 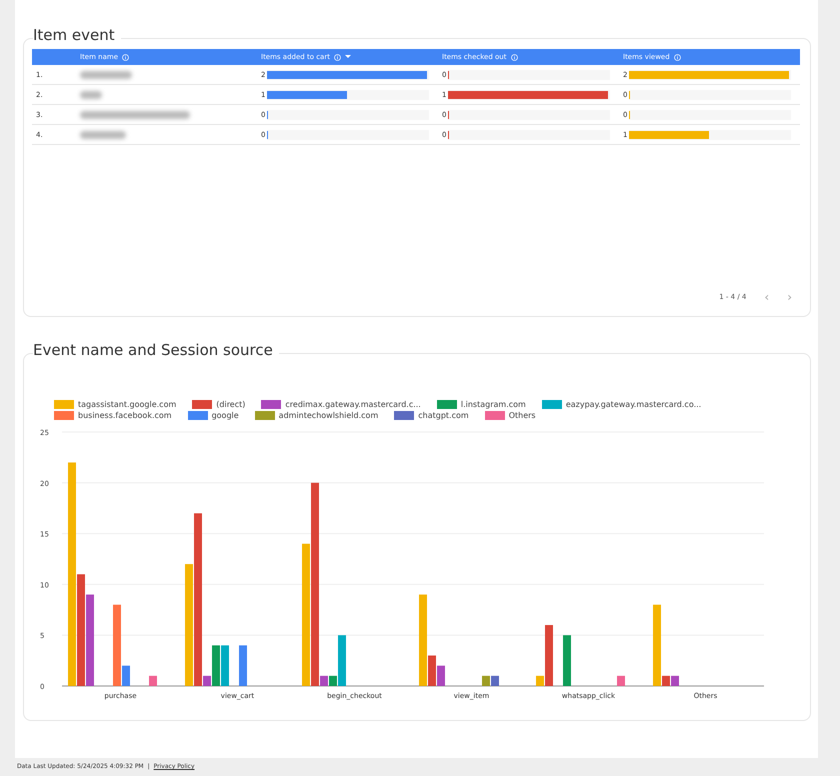 I want to click on legend-label: l.instagram.com, so click(x=493, y=404).